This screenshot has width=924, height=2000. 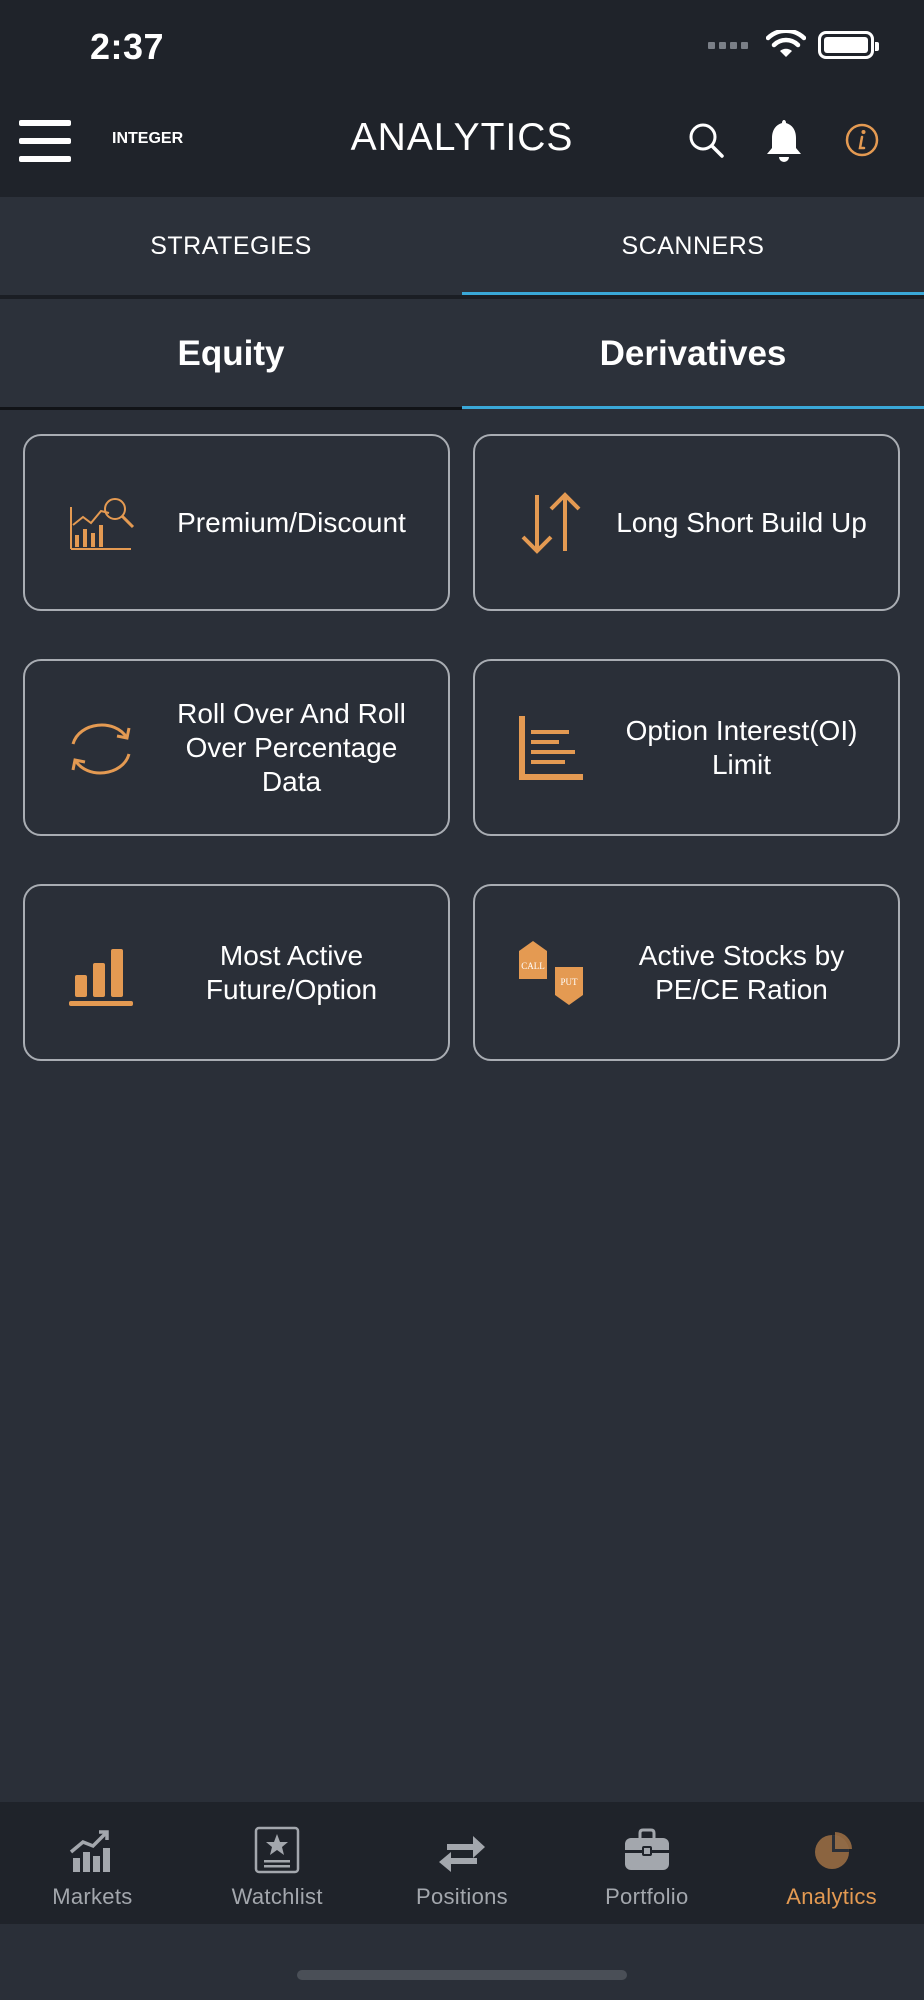 What do you see at coordinates (462, 98) in the screenshot?
I see `top-bar: 2:37 INTEGER ANALYTICS` at bounding box center [462, 98].